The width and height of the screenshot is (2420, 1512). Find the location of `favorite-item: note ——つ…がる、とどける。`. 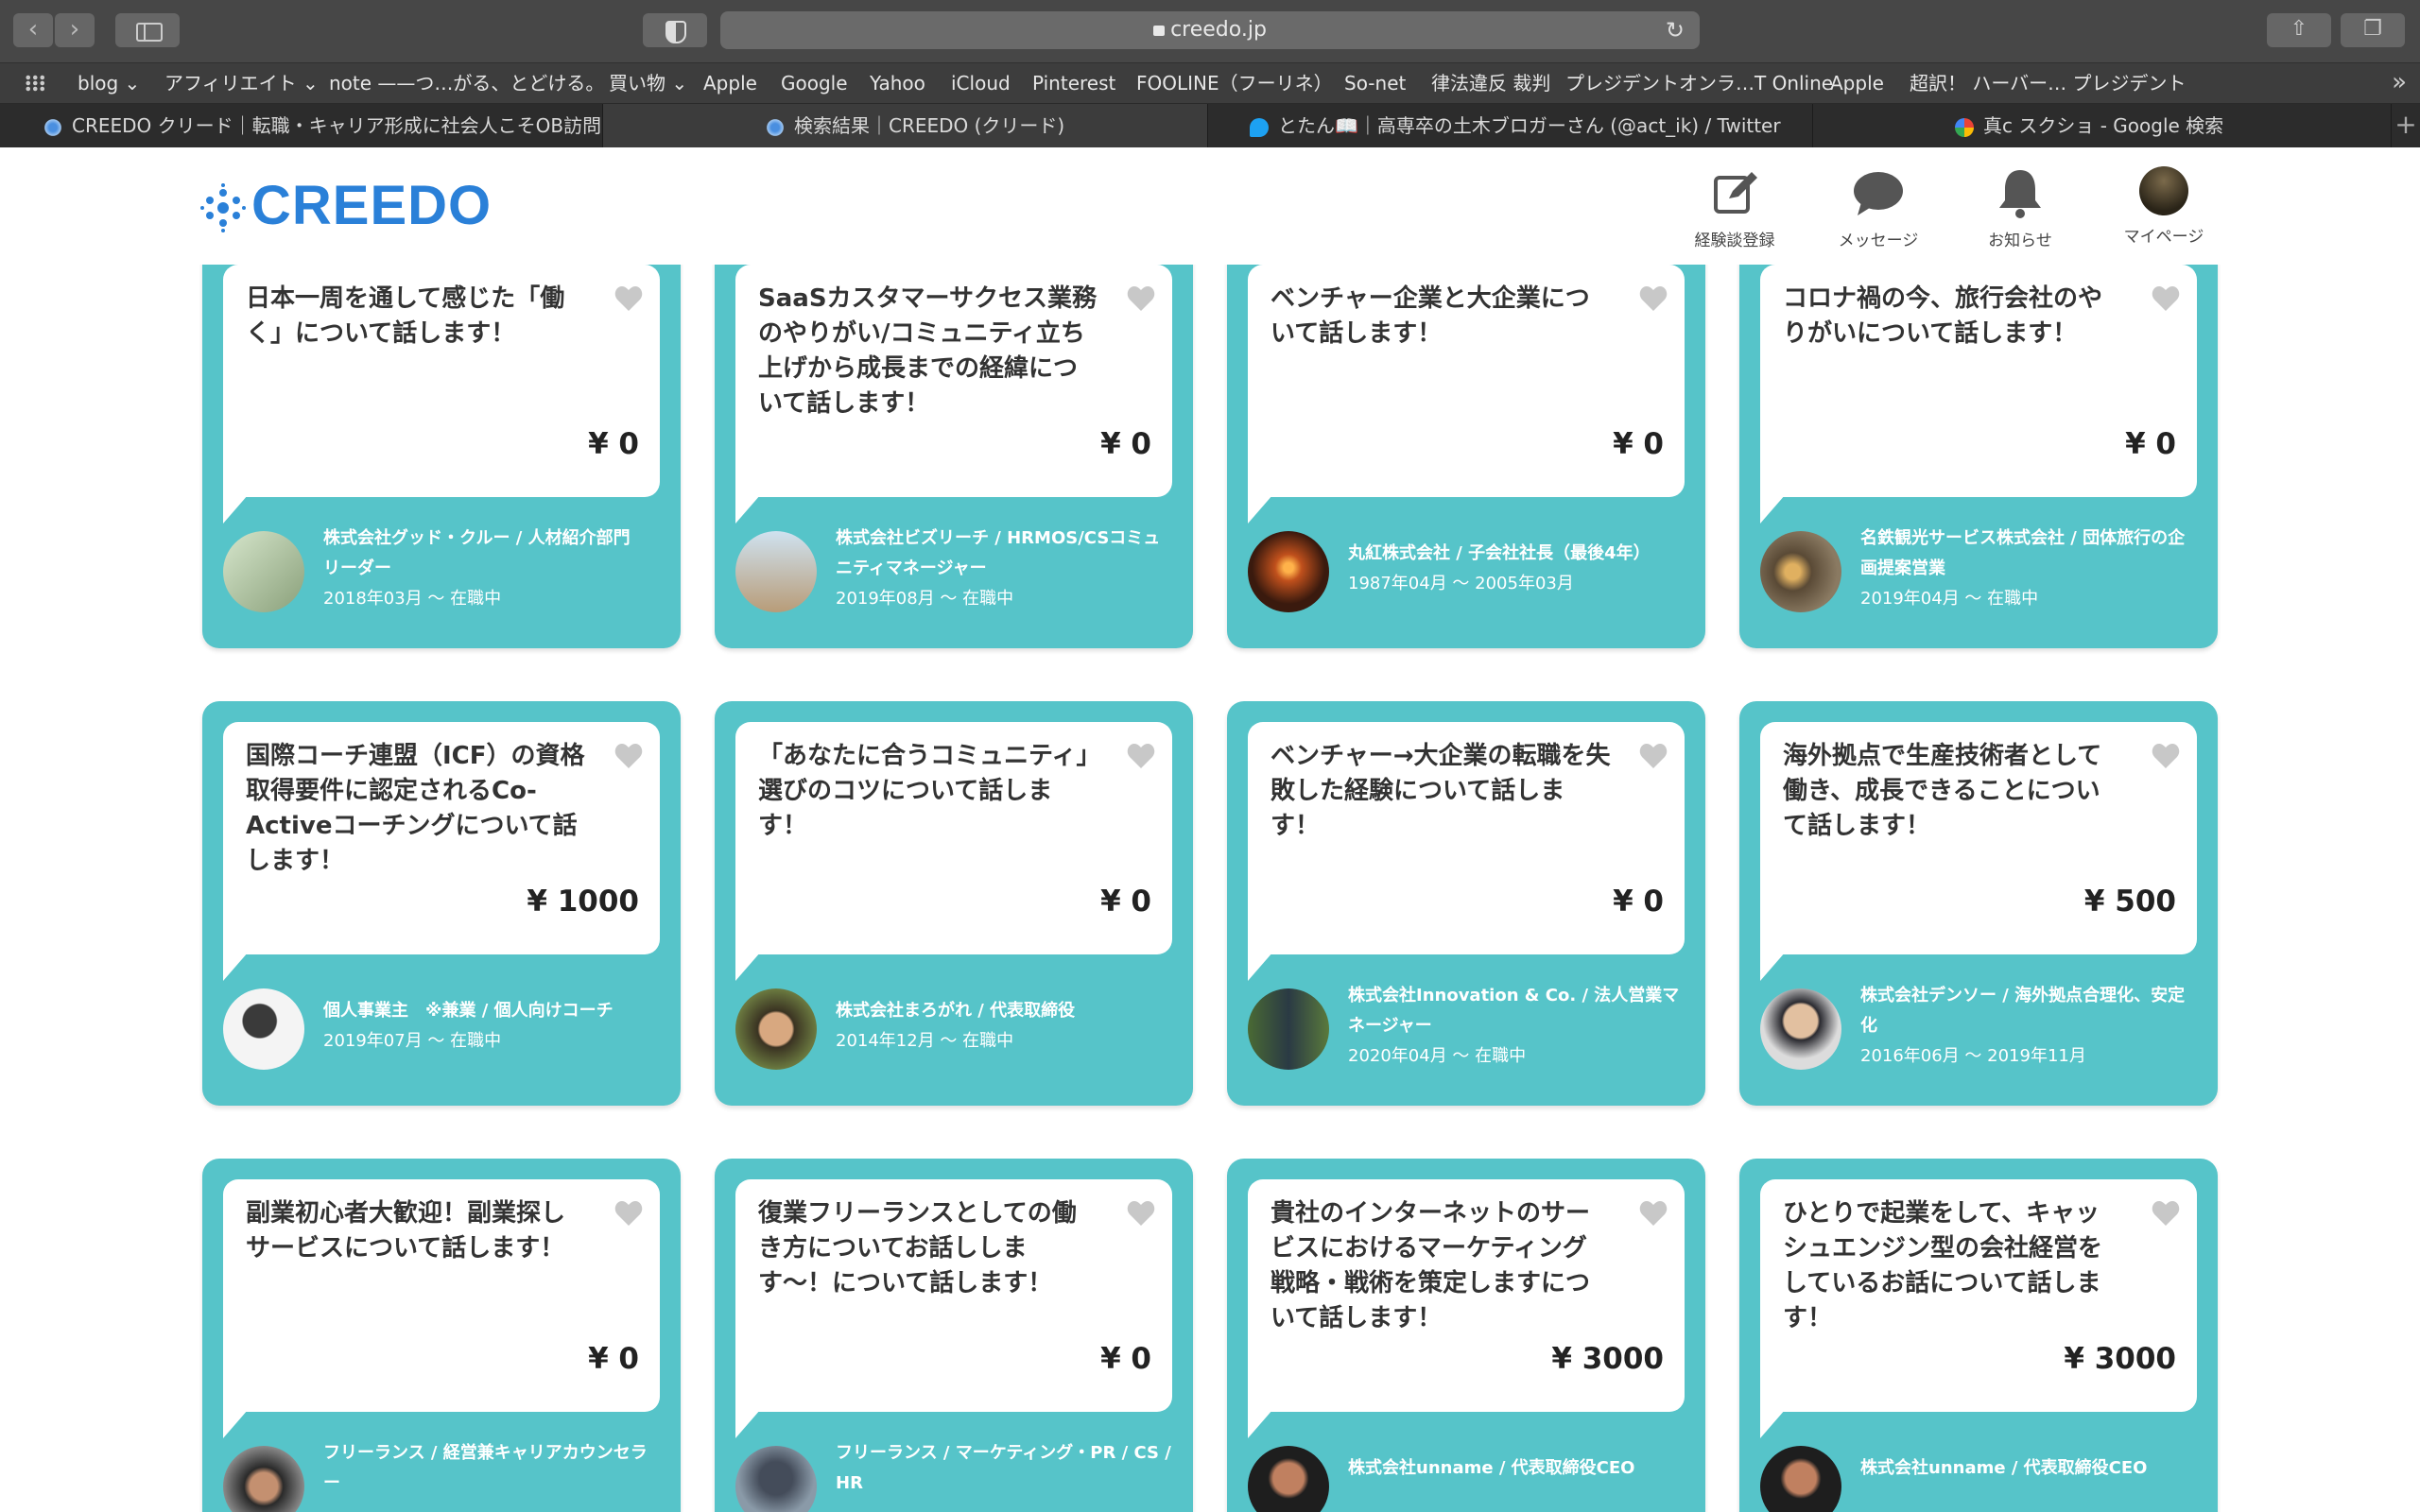

favorite-item: note ——つ…がる、とどける。 is located at coordinates (466, 83).